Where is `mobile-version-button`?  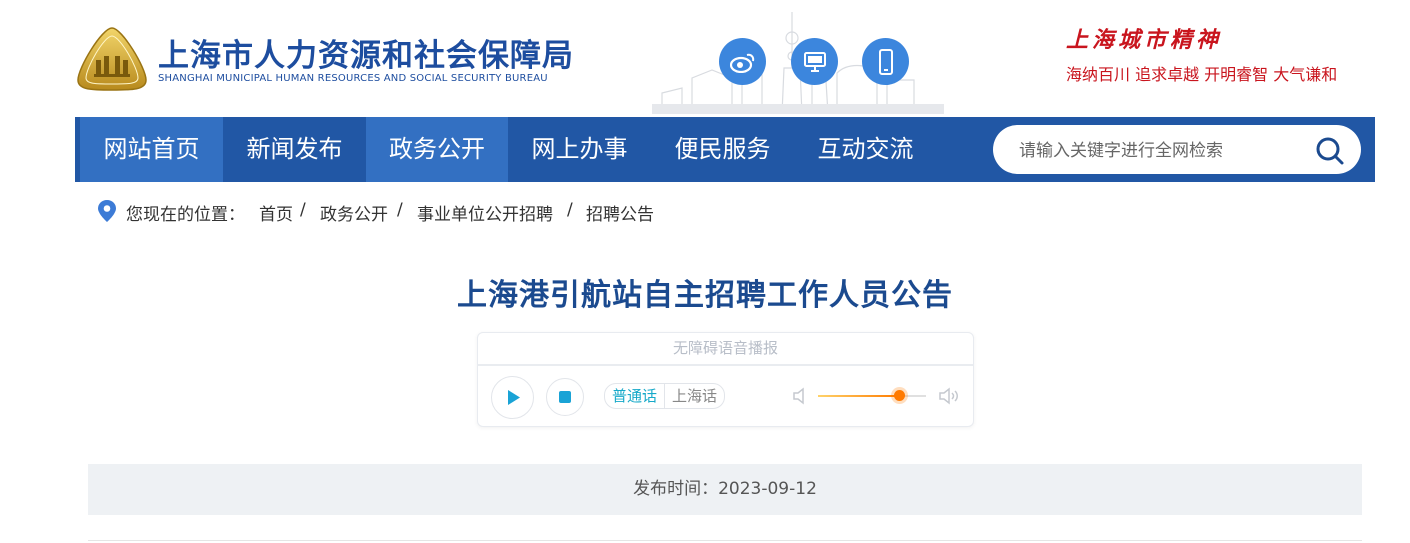
mobile-version-button is located at coordinates (885, 61).